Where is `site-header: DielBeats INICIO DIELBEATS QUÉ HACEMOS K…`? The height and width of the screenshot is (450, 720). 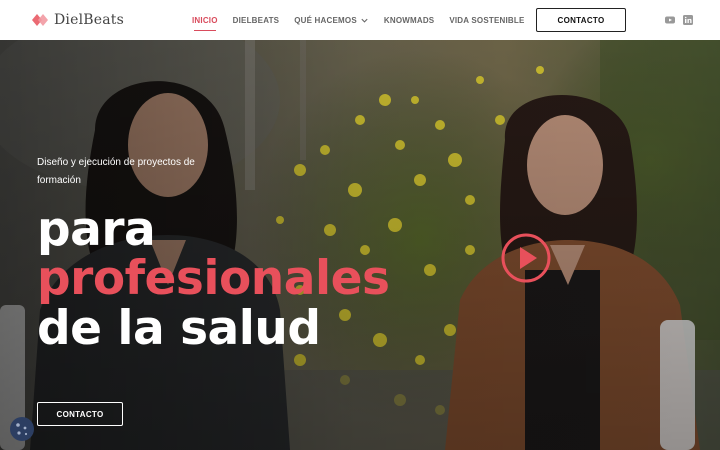 site-header: DielBeats INICIO DIELBEATS QUÉ HACEMOS K… is located at coordinates (360, 20).